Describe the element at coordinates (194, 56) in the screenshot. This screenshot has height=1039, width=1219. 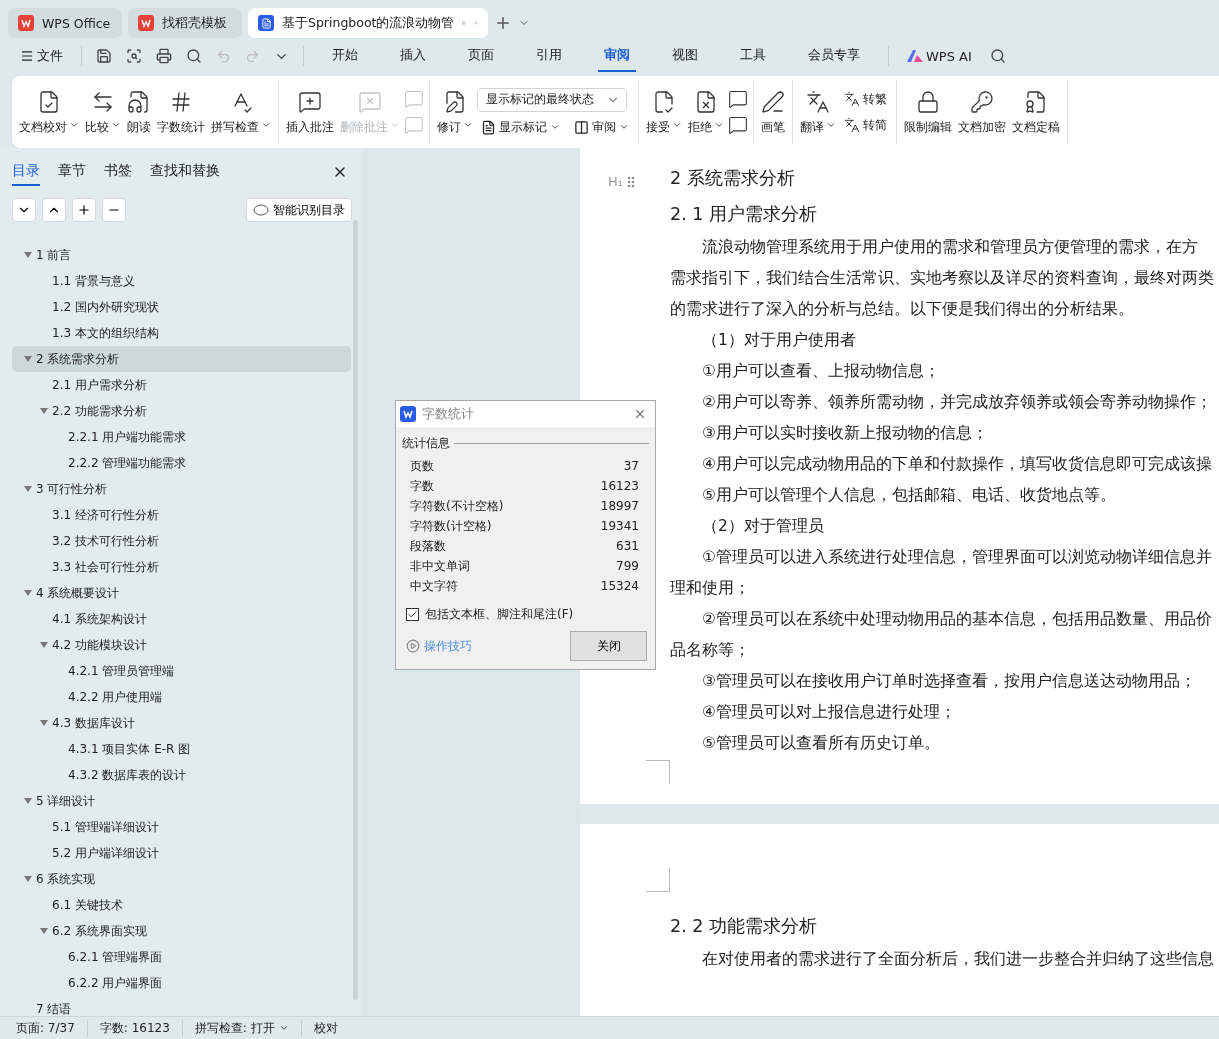
I see `preview-icon` at that location.